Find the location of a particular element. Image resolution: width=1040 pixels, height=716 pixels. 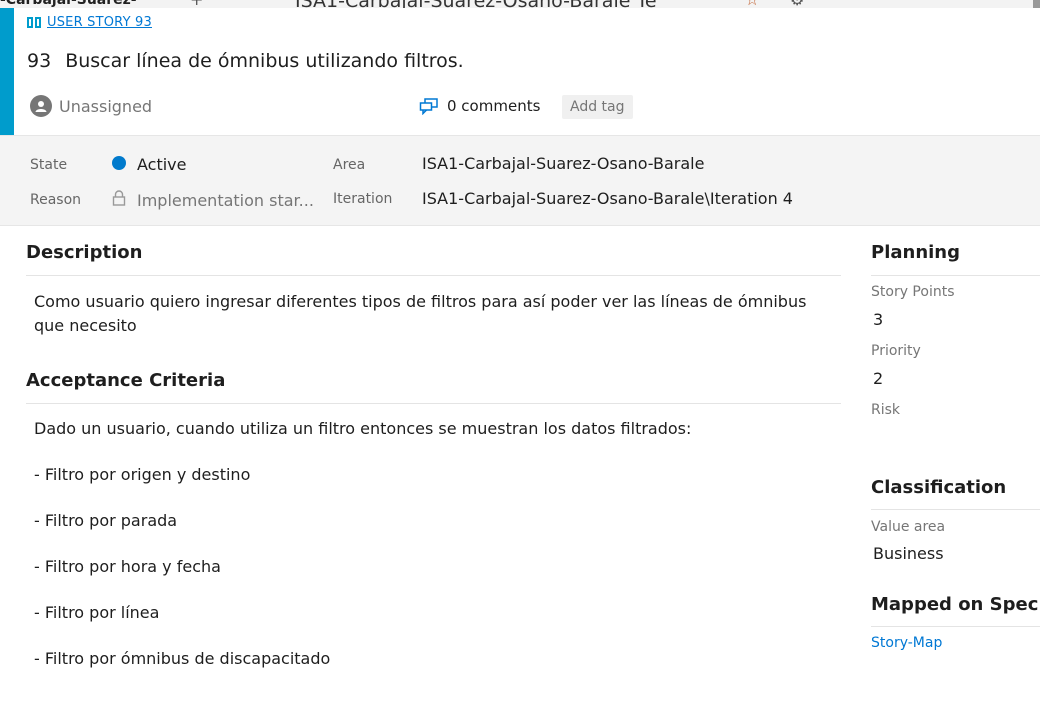

risk-label: Risk is located at coordinates (886, 410).